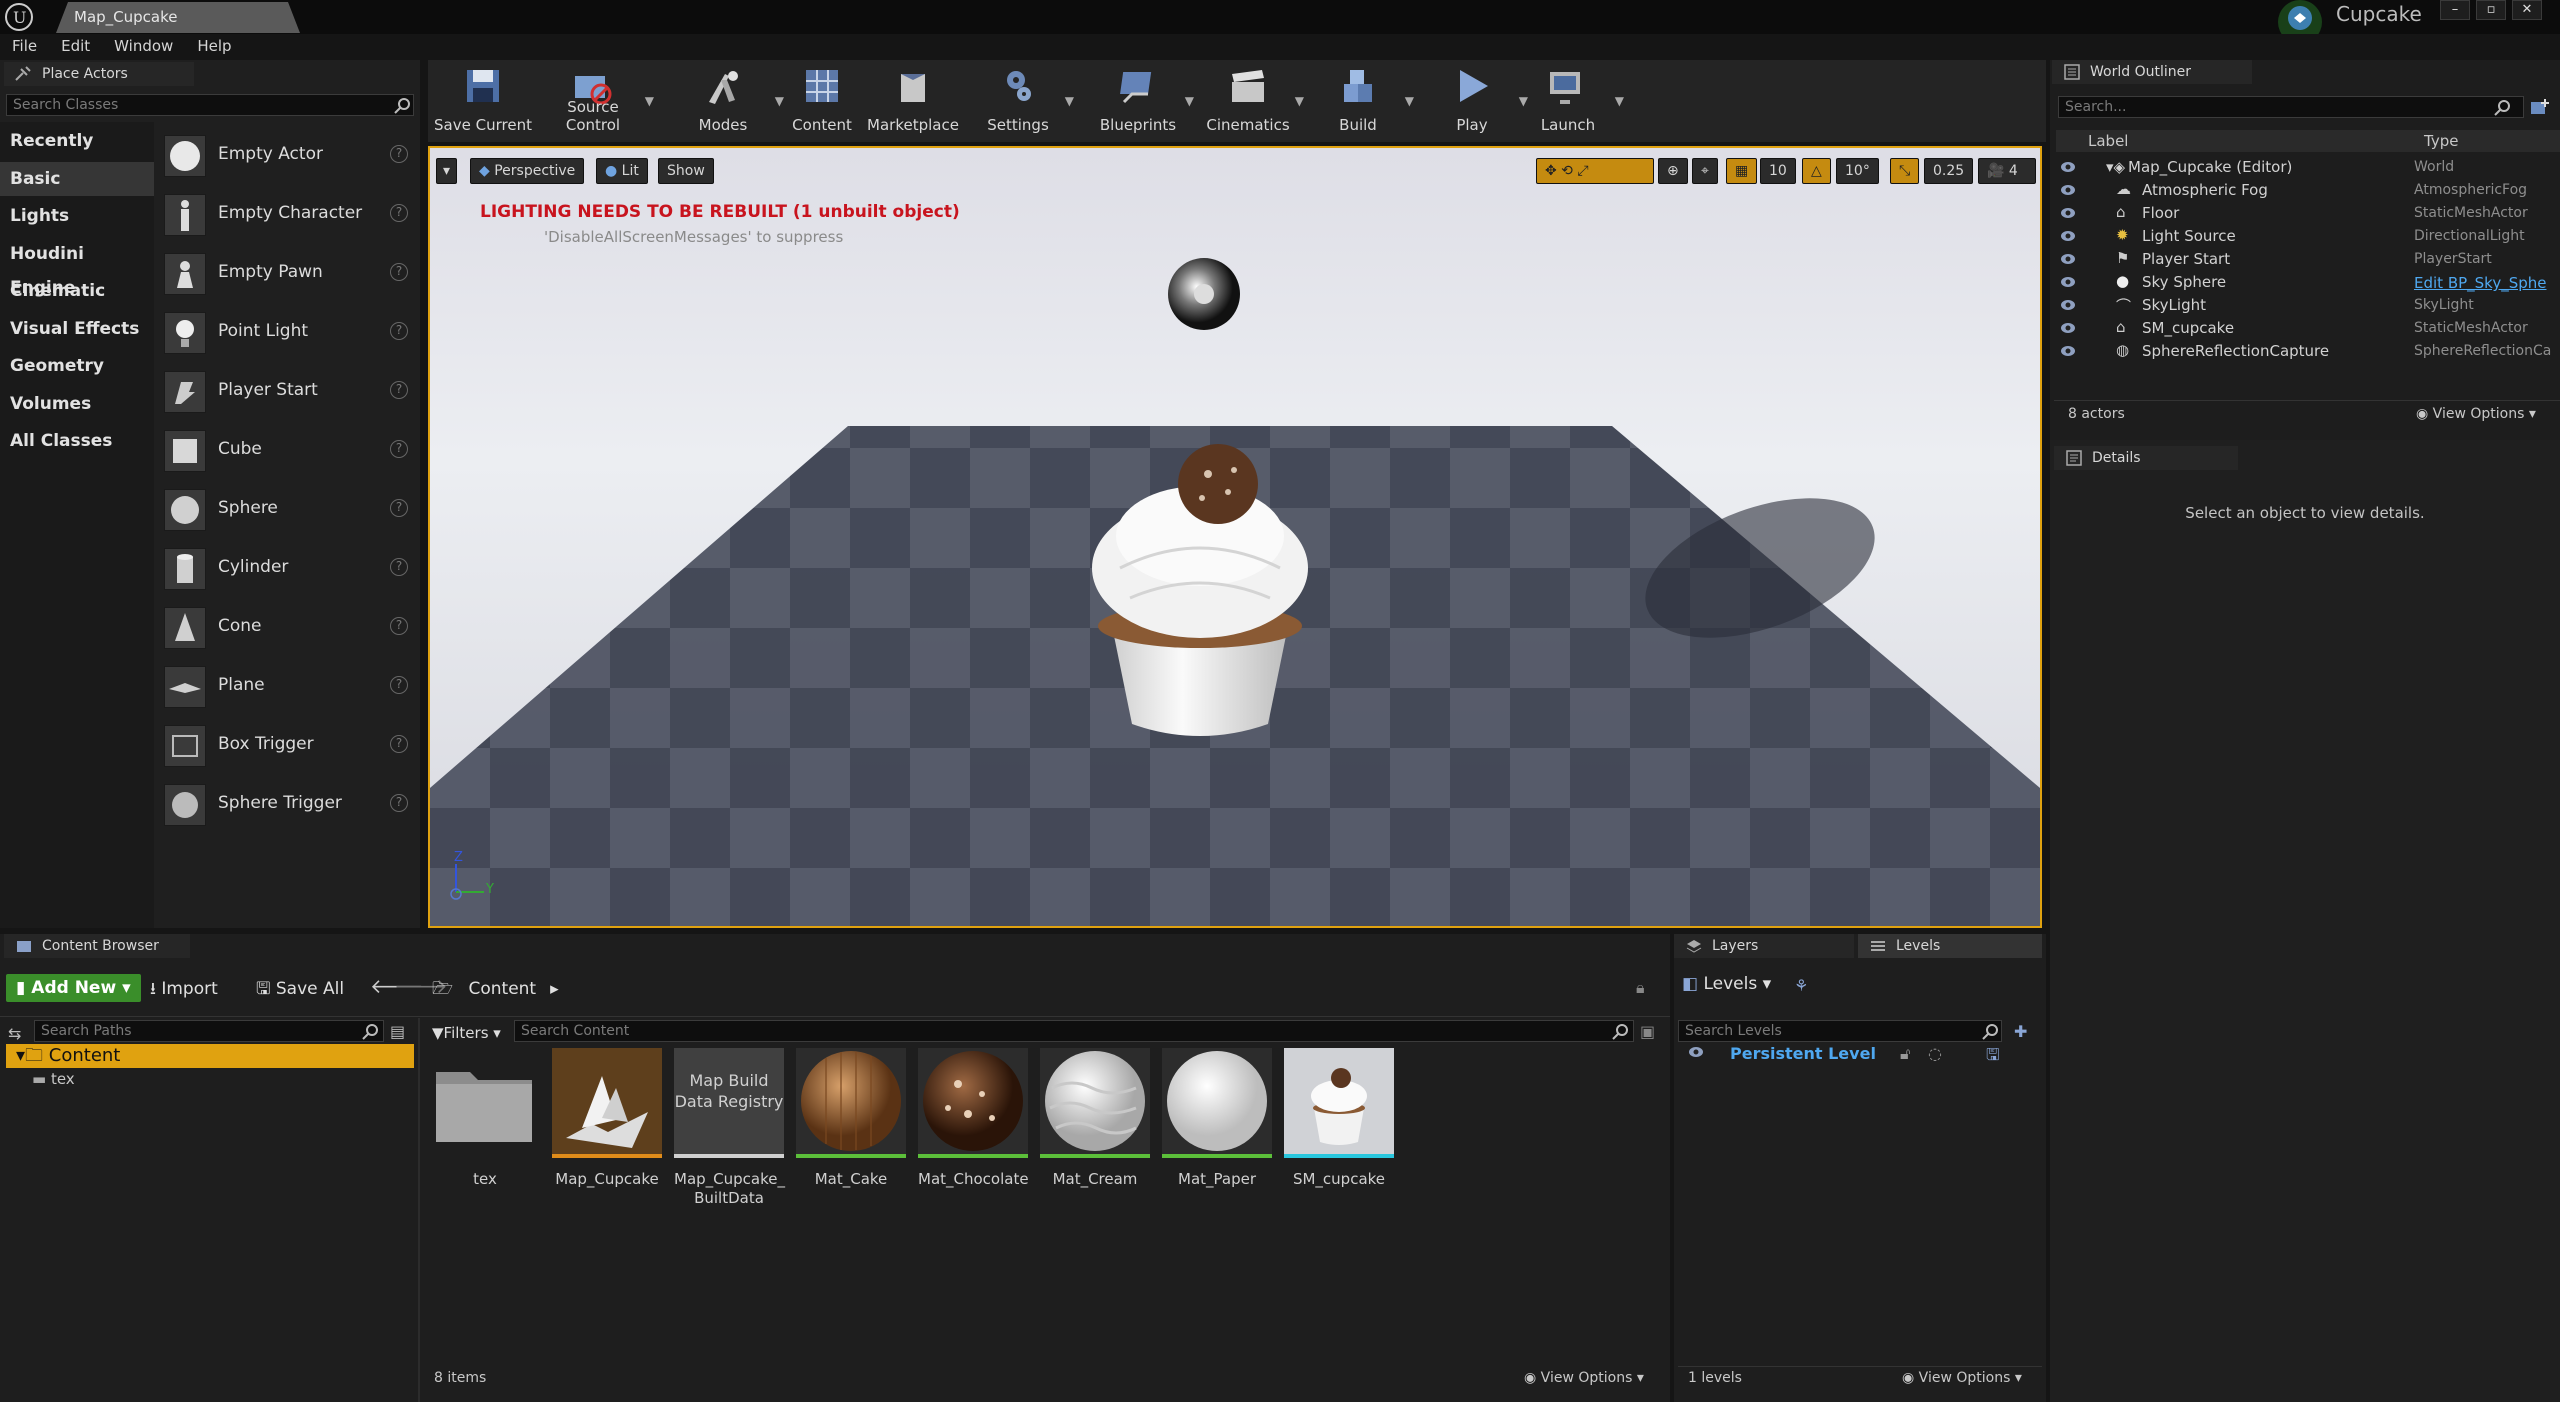 Image resolution: width=2560 pixels, height=1402 pixels. Describe the element at coordinates (1950, 946) in the screenshot. I see `levels-tab: Levels` at that location.